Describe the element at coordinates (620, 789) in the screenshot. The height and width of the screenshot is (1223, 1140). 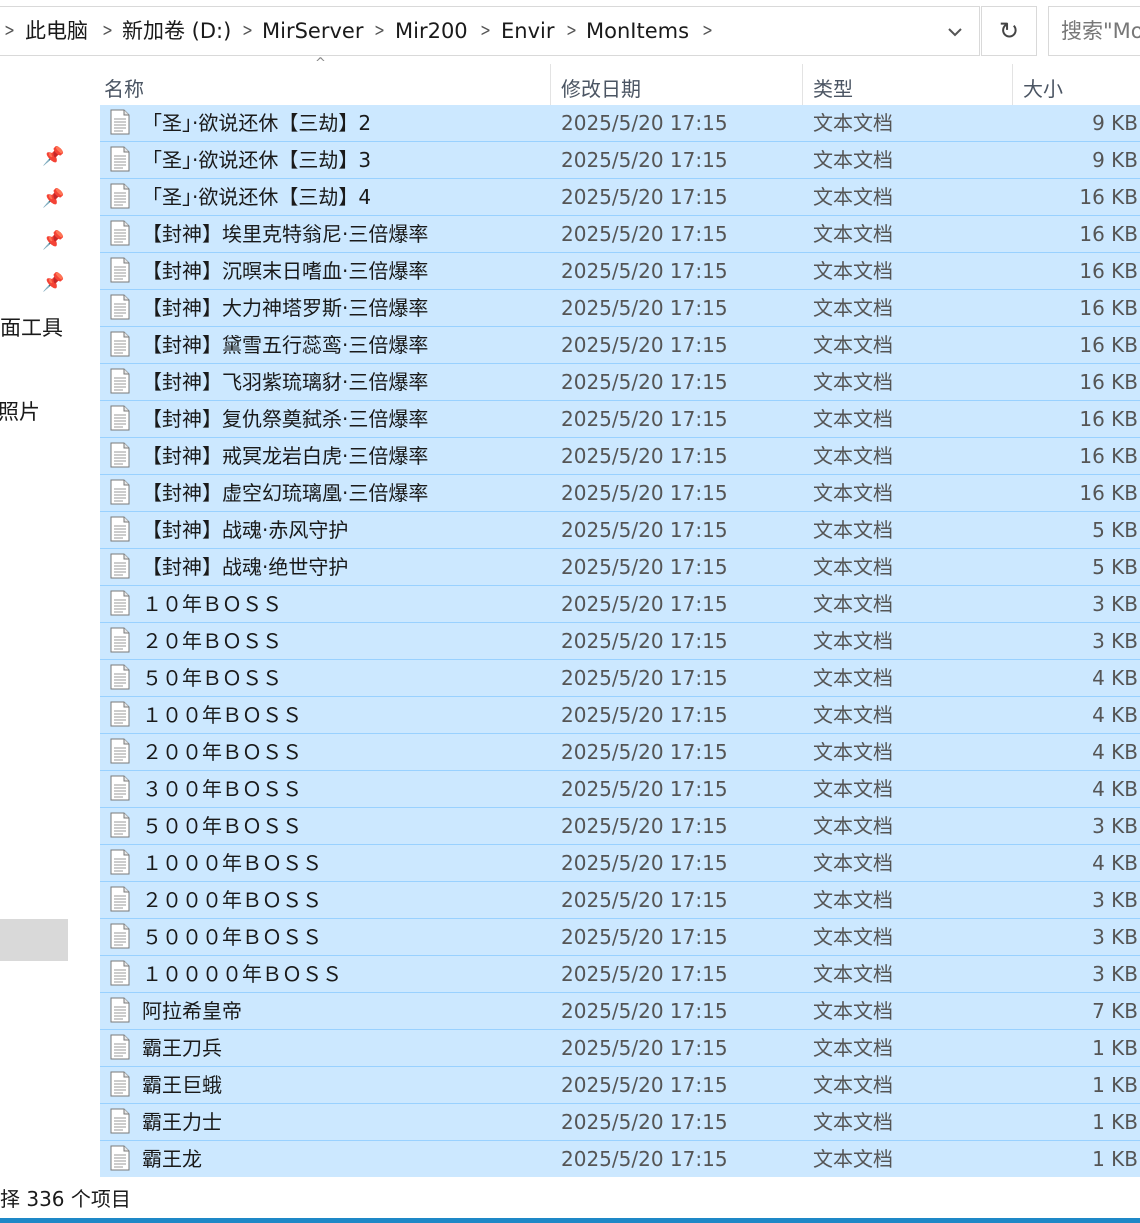
I see `file-row: ３００年ＢＯＳＳ 2025/5/20 17:15 文本文档 4 KB` at that location.